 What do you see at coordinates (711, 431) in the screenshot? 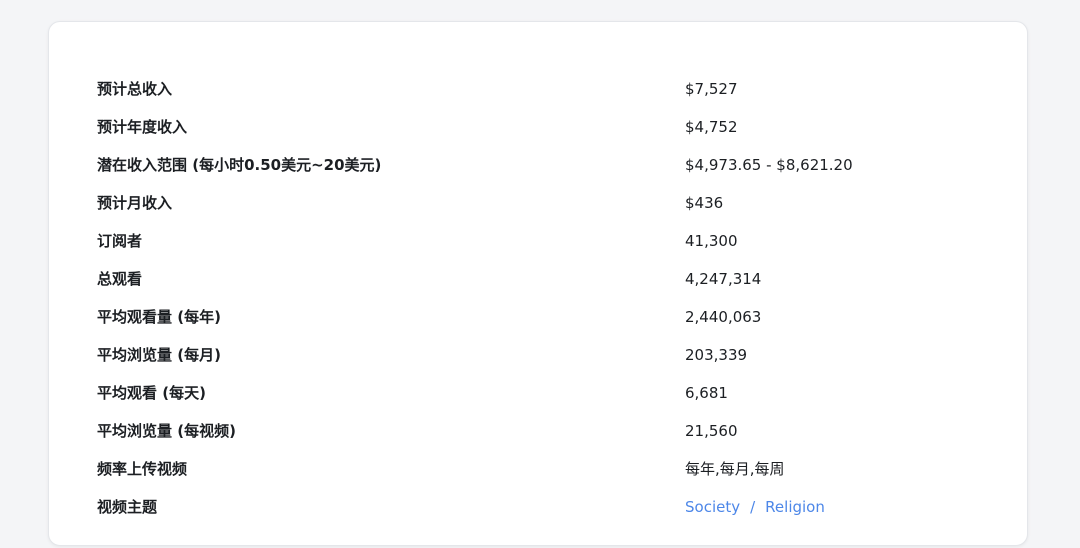
I see `stat-value: 21,560` at bounding box center [711, 431].